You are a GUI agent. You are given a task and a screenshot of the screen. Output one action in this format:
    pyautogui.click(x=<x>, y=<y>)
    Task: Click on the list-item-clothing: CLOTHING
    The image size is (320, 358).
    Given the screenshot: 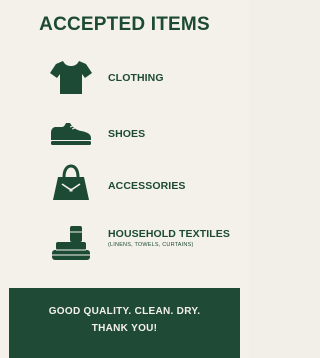 What is the action you would take?
    pyautogui.click(x=124, y=77)
    